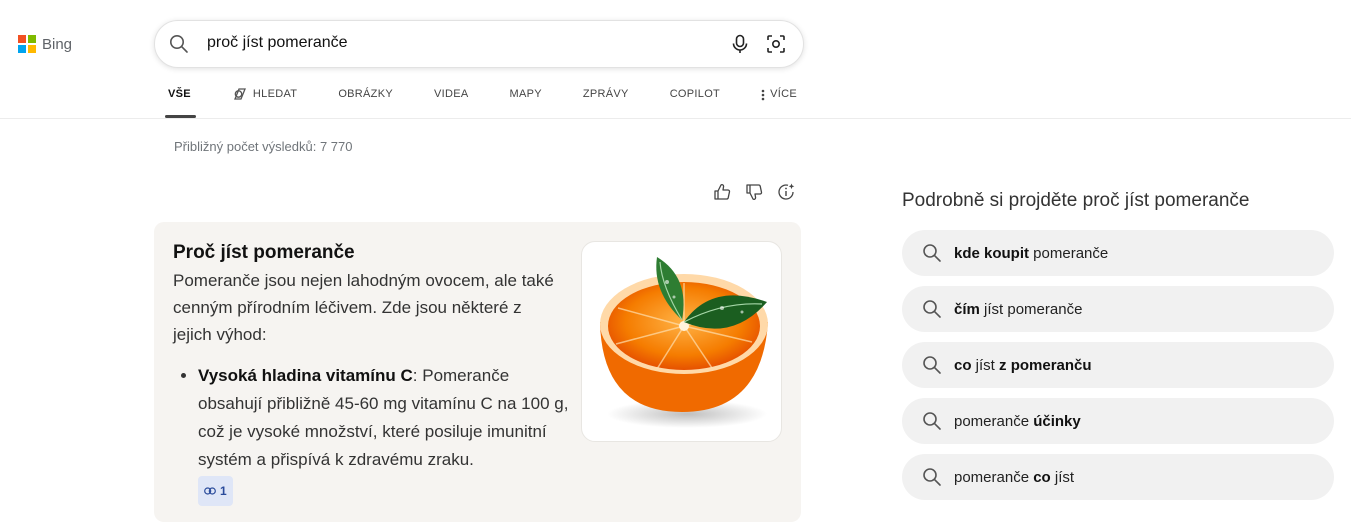 The height and width of the screenshot is (522, 1351). I want to click on results-count: Přibližný počet výsledků: 7 770, so click(263, 146).